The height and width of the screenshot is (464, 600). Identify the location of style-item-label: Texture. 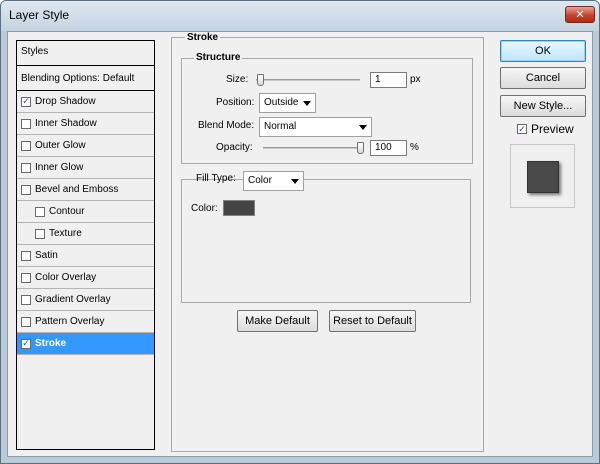
(65, 233).